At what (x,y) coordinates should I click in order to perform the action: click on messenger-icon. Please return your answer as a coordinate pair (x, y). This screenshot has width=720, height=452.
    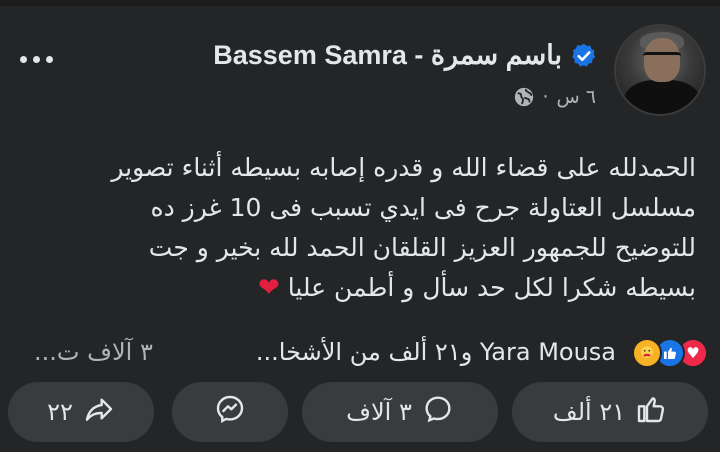
    Looking at the image, I should click on (230, 412).